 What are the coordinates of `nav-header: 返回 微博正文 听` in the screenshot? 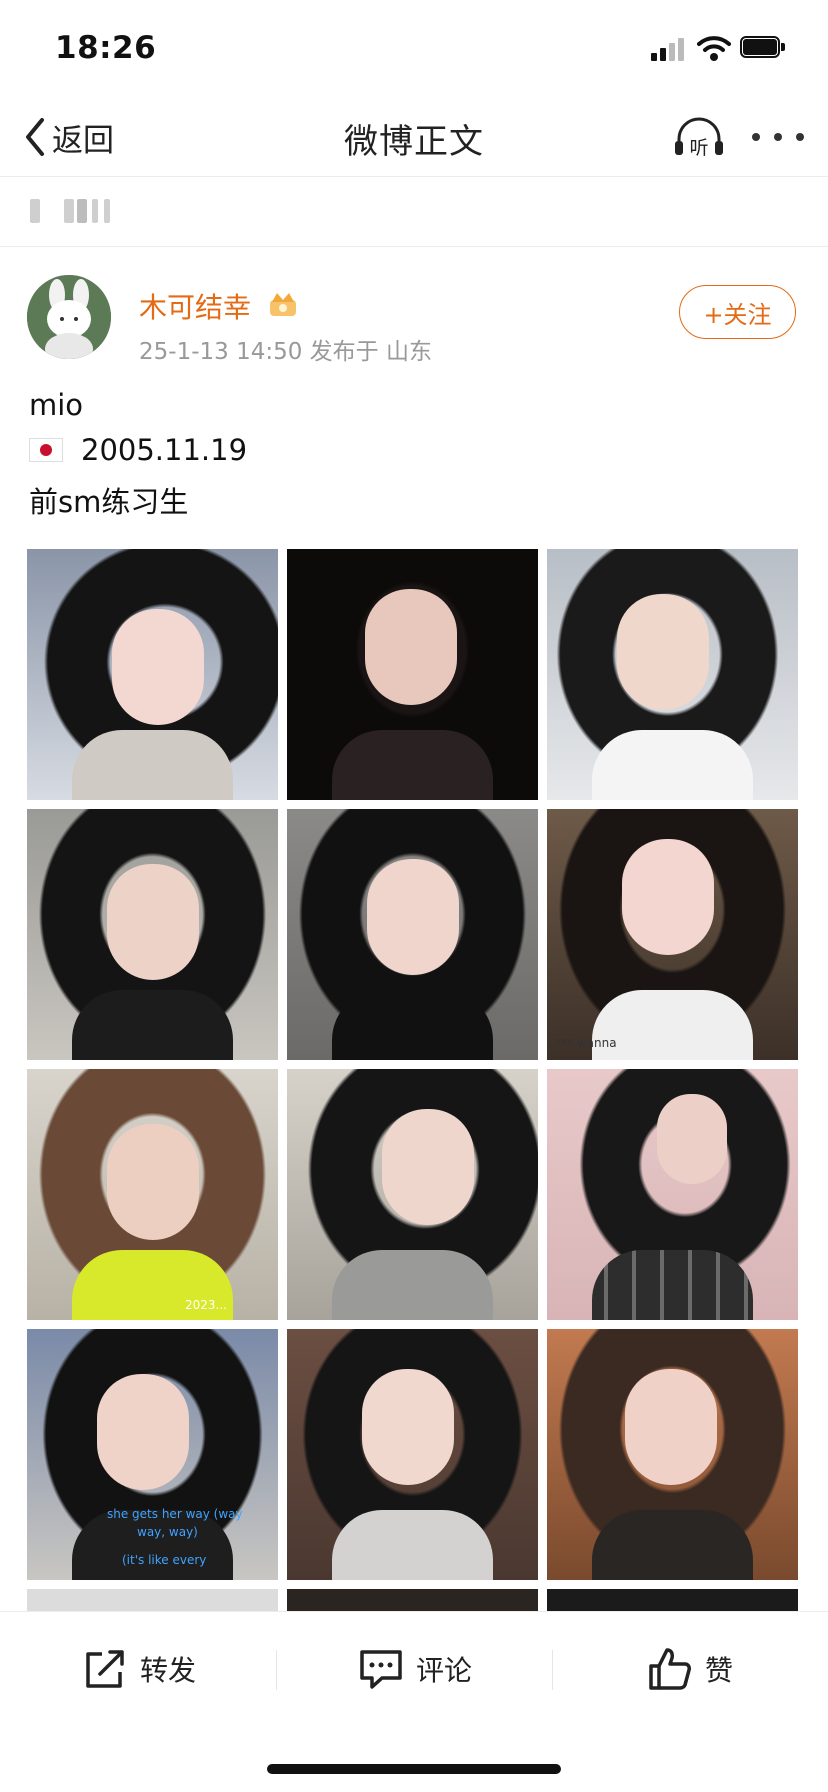 It's located at (414, 137).